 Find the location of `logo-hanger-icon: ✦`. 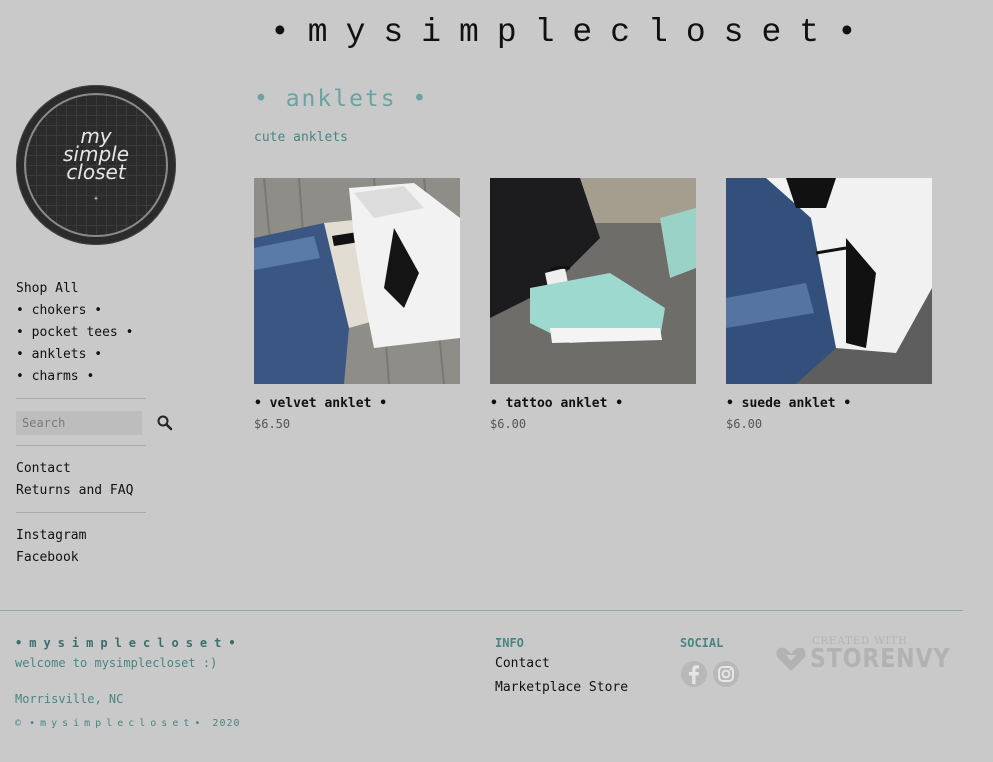

logo-hanger-icon: ✦ is located at coordinates (96, 198).